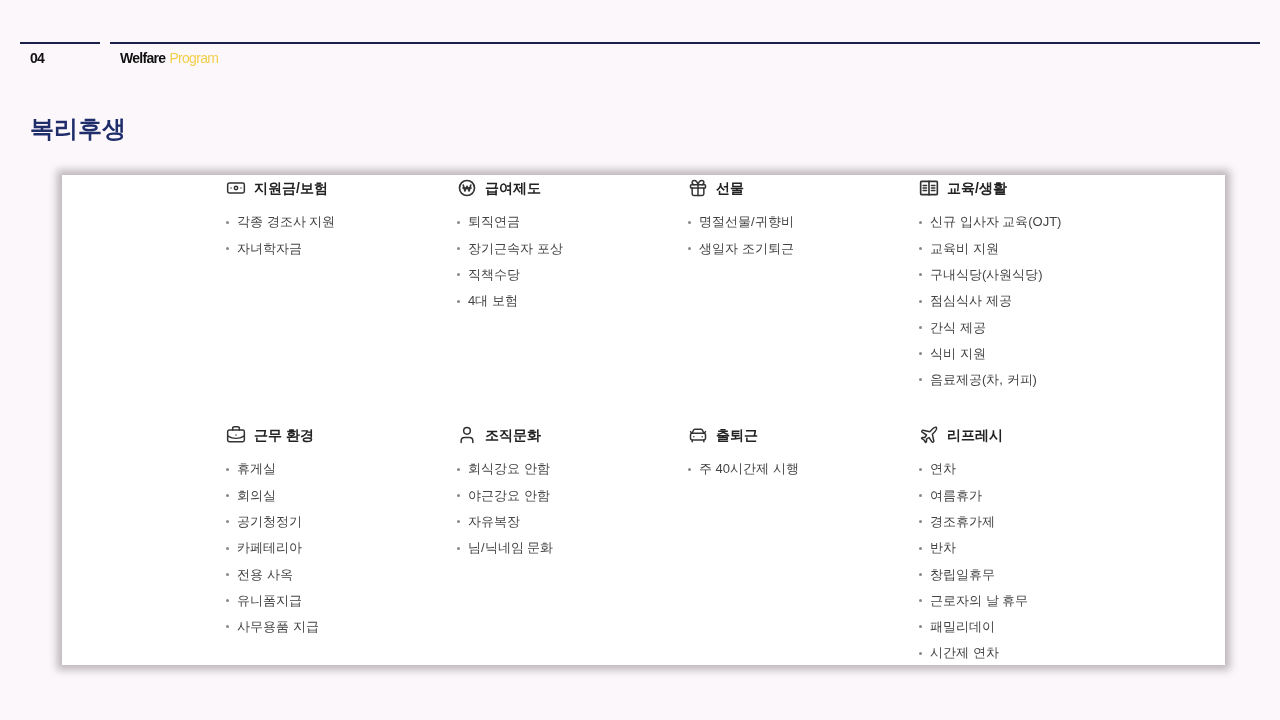 This screenshot has height=720, width=1280. What do you see at coordinates (977, 188) in the screenshot?
I see `category-heading: 교육/생활` at bounding box center [977, 188].